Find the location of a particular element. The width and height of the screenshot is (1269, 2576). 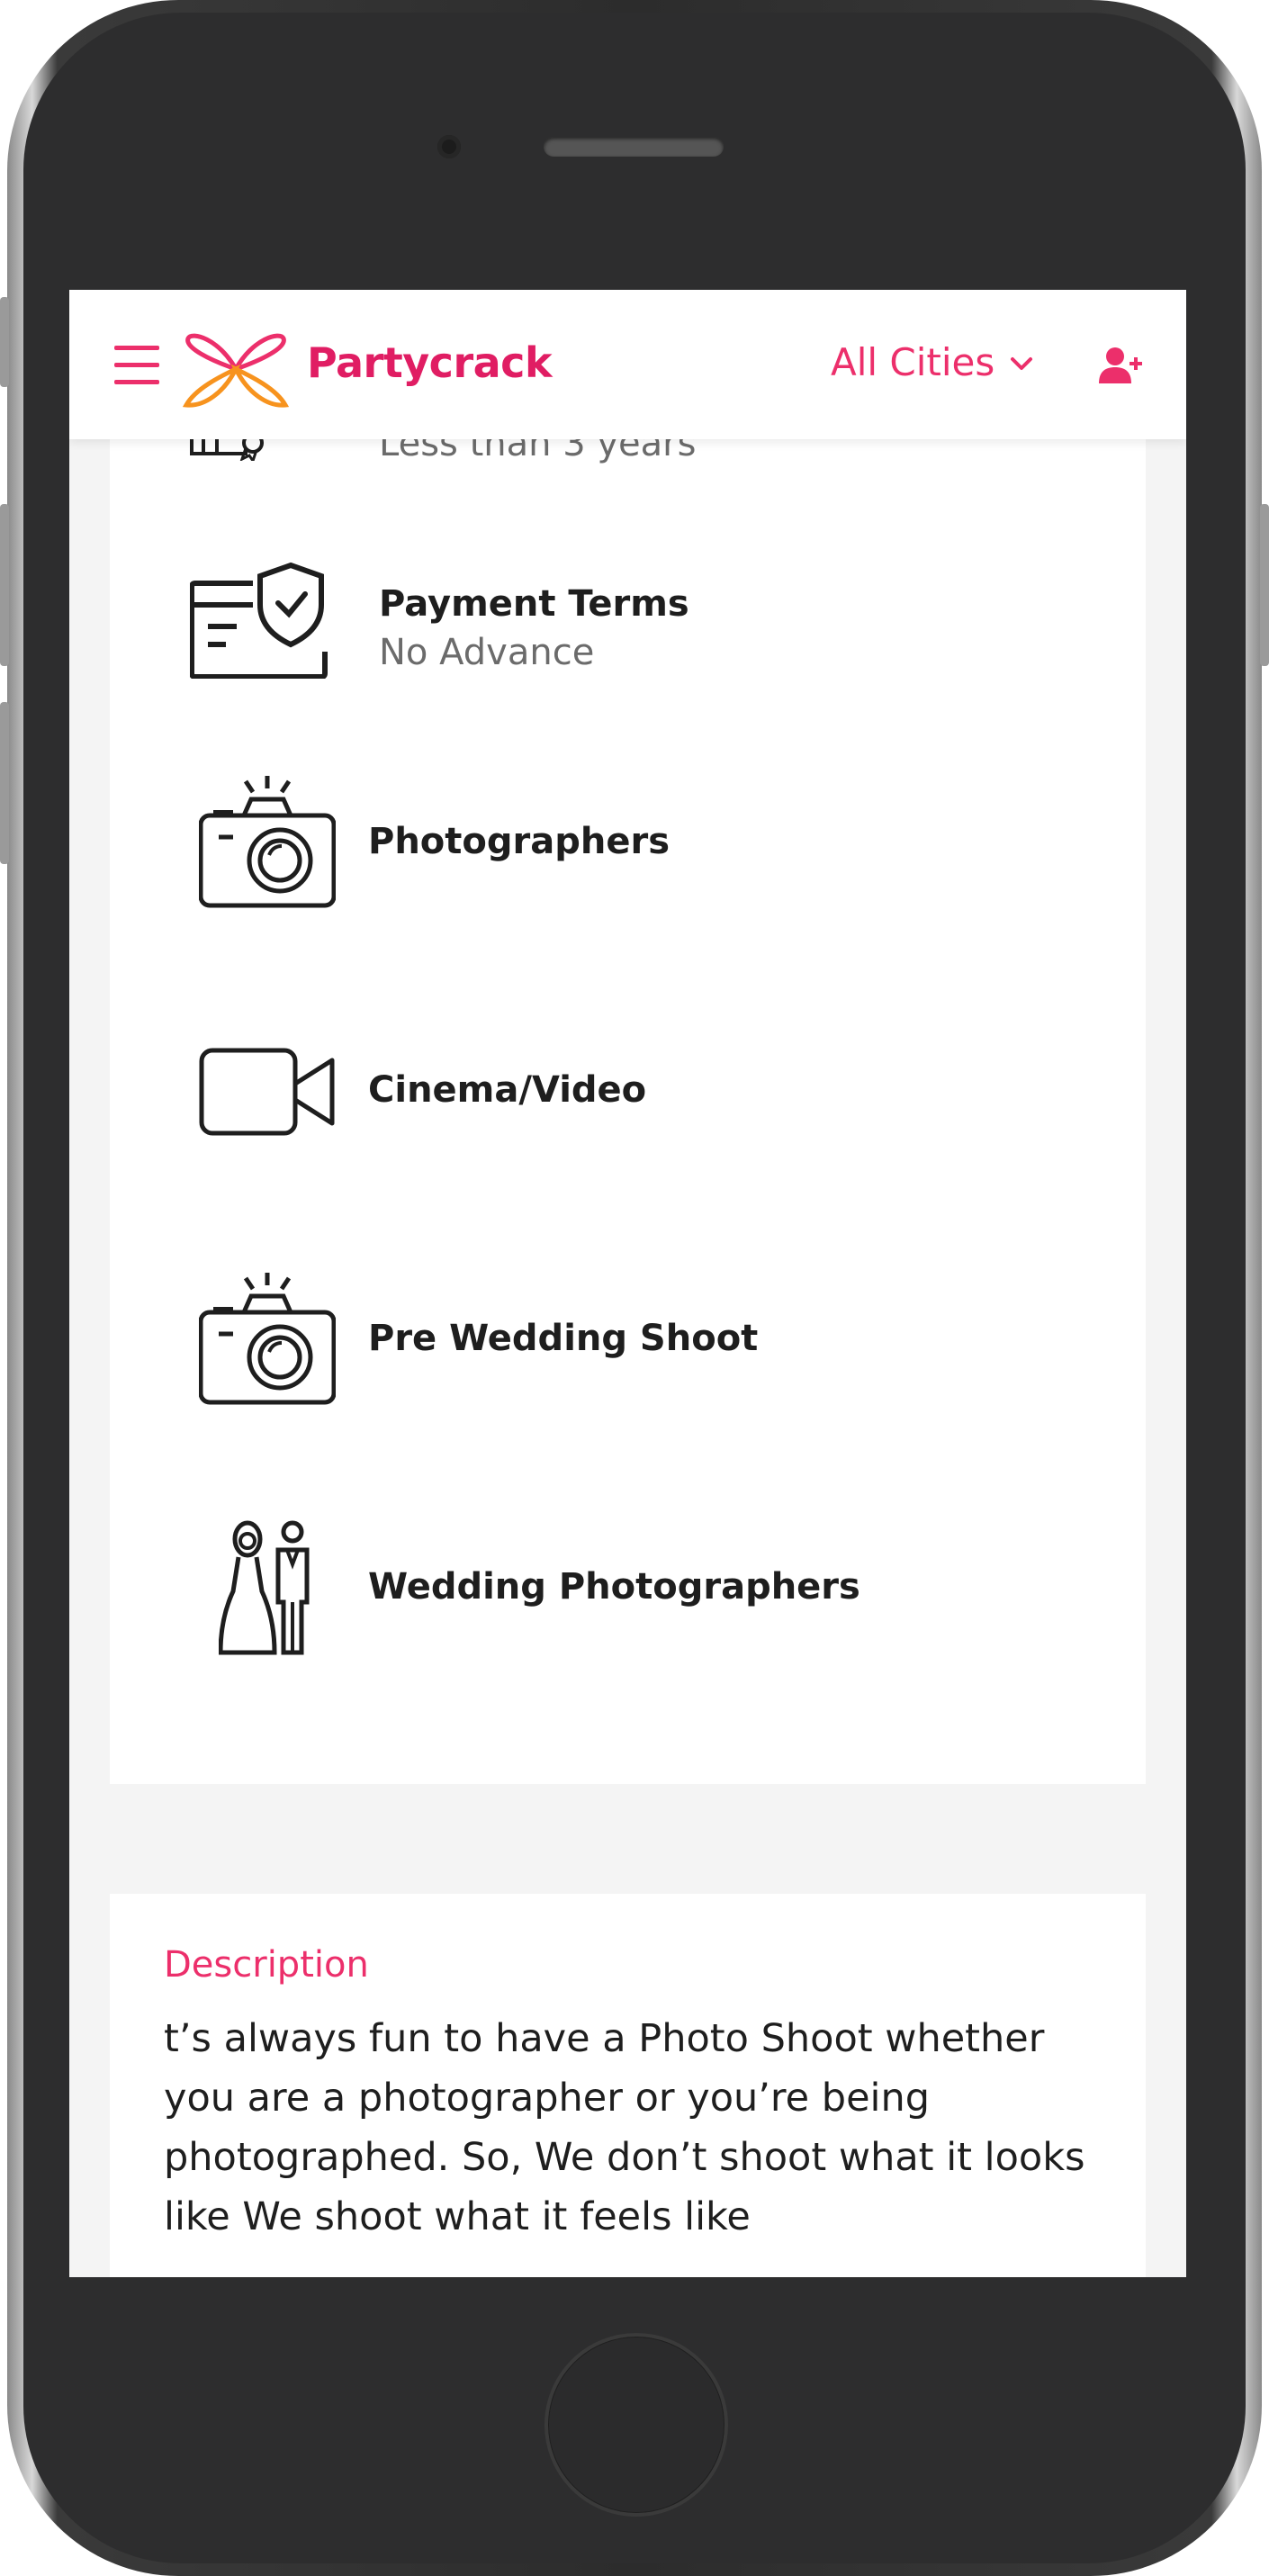

city-selector: All Cities is located at coordinates (912, 362).